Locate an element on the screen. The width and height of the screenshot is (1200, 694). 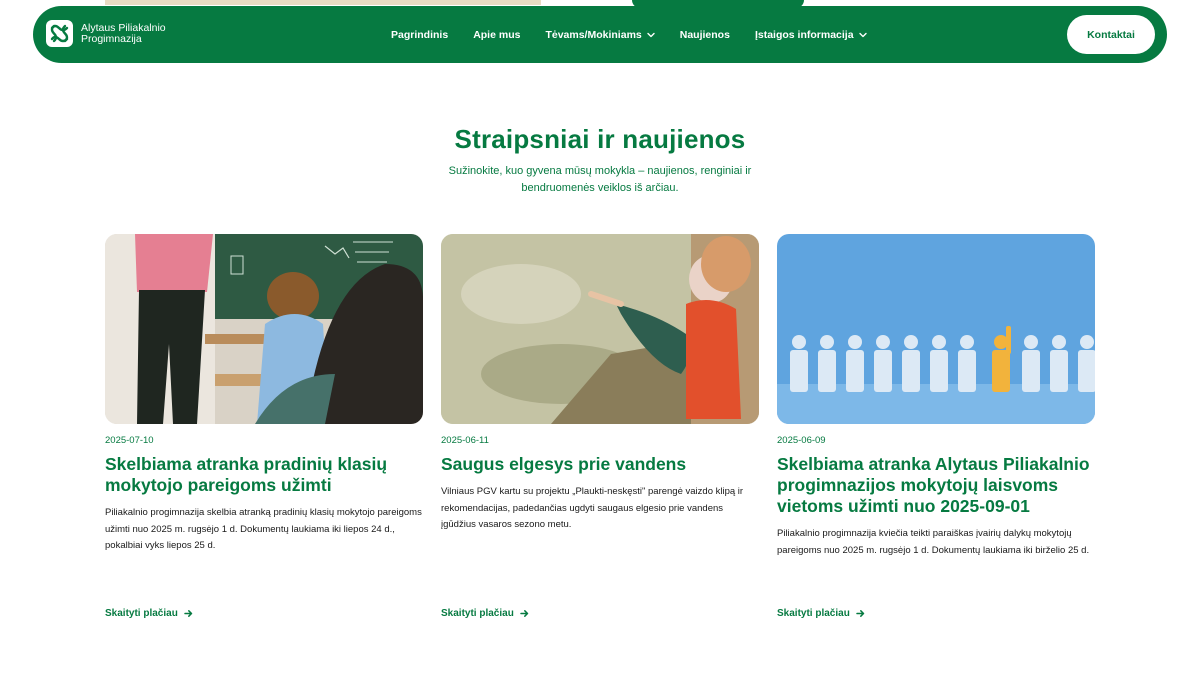
nav-item-label: Tėvams/Mokiniams is located at coordinates (593, 34).